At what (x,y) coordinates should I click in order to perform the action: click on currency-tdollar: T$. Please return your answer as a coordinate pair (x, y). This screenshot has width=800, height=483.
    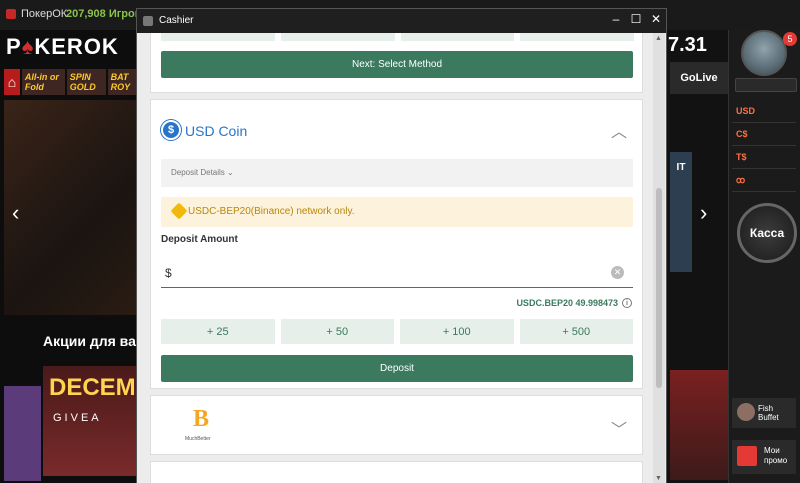
    Looking at the image, I should click on (764, 157).